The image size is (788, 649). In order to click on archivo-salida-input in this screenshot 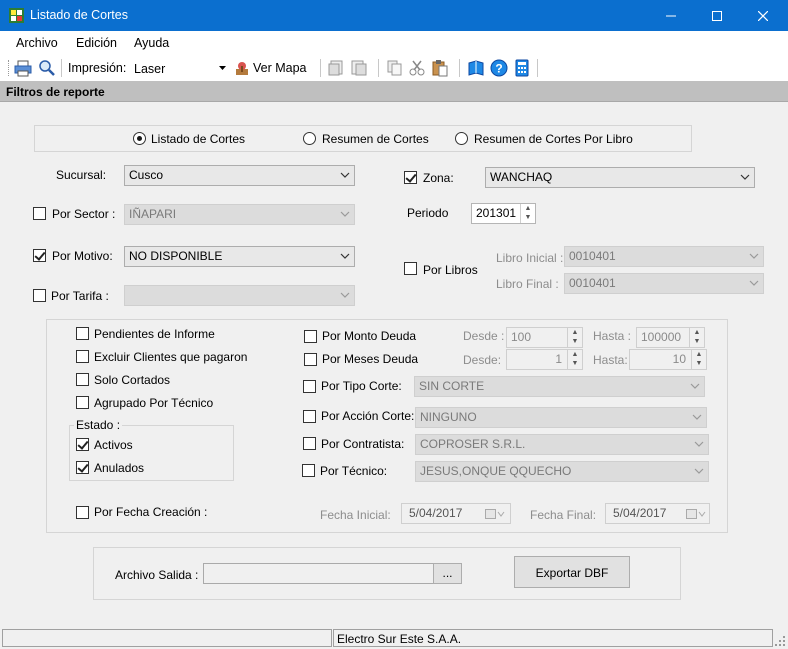, I will do `click(318, 573)`.